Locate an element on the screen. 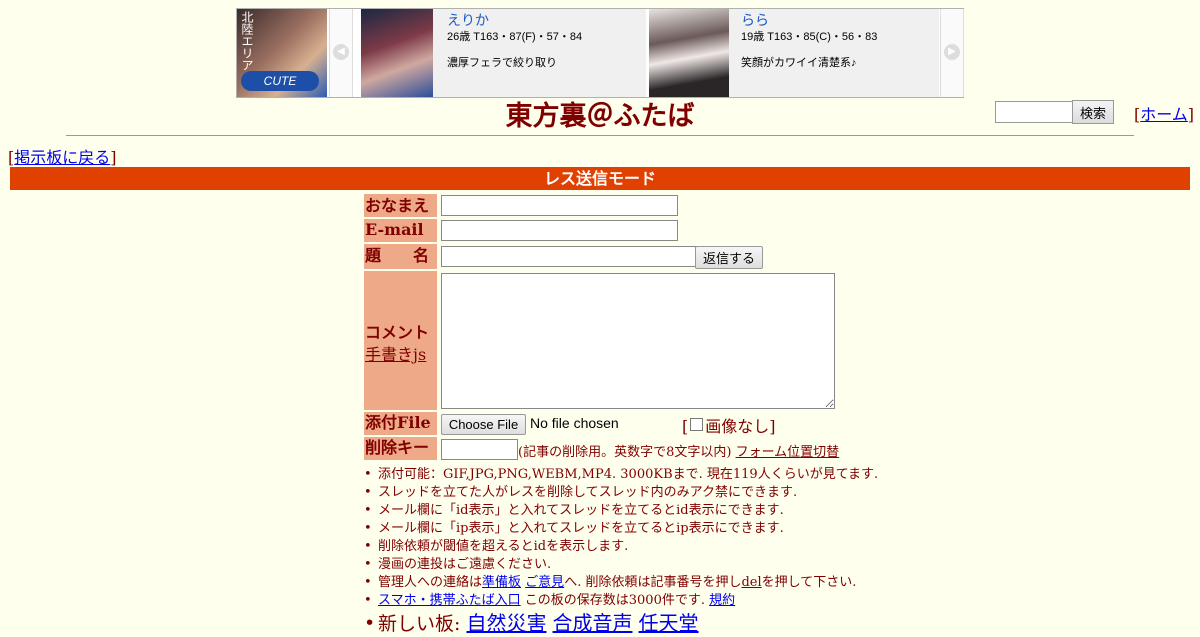  form-position-toggle-link: フォーム位置切替 is located at coordinates (788, 452).